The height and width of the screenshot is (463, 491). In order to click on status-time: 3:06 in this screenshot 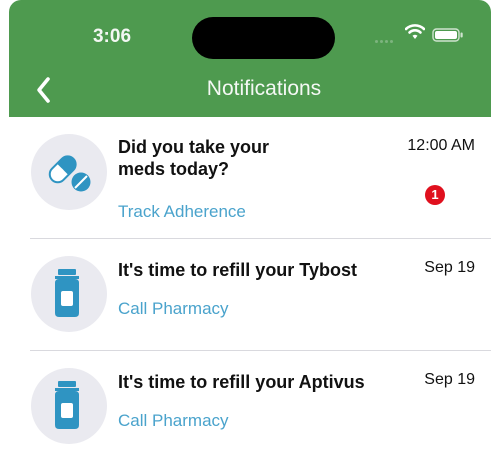, I will do `click(112, 36)`.